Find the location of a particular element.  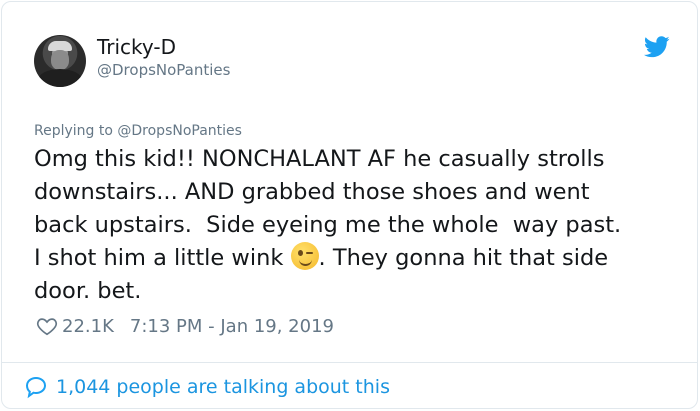

avatar-face is located at coordinates (60, 60).